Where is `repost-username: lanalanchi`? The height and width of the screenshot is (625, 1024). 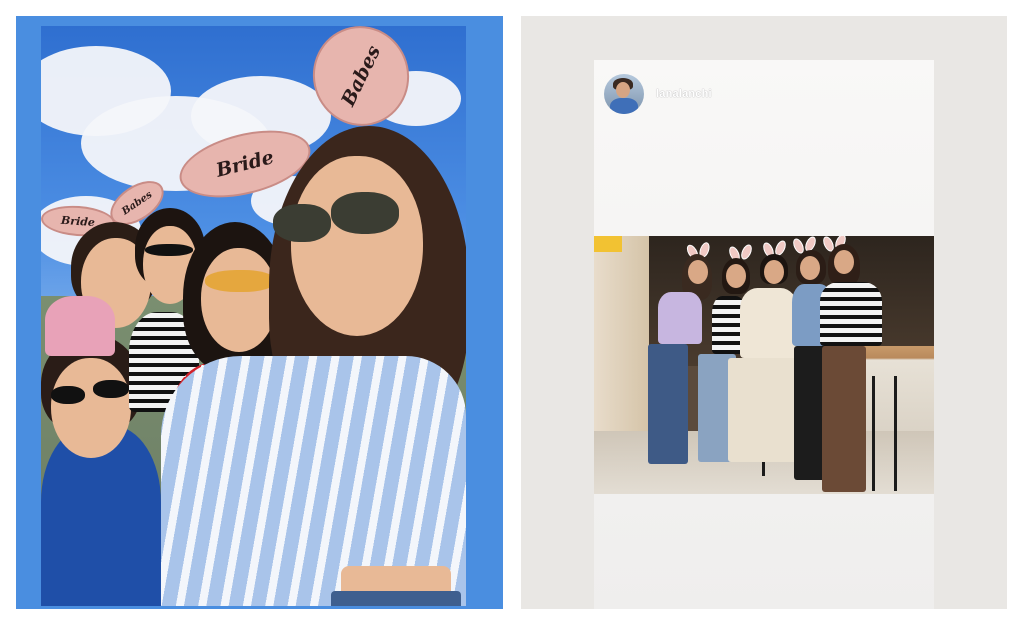 repost-username: lanalanchi is located at coordinates (684, 94).